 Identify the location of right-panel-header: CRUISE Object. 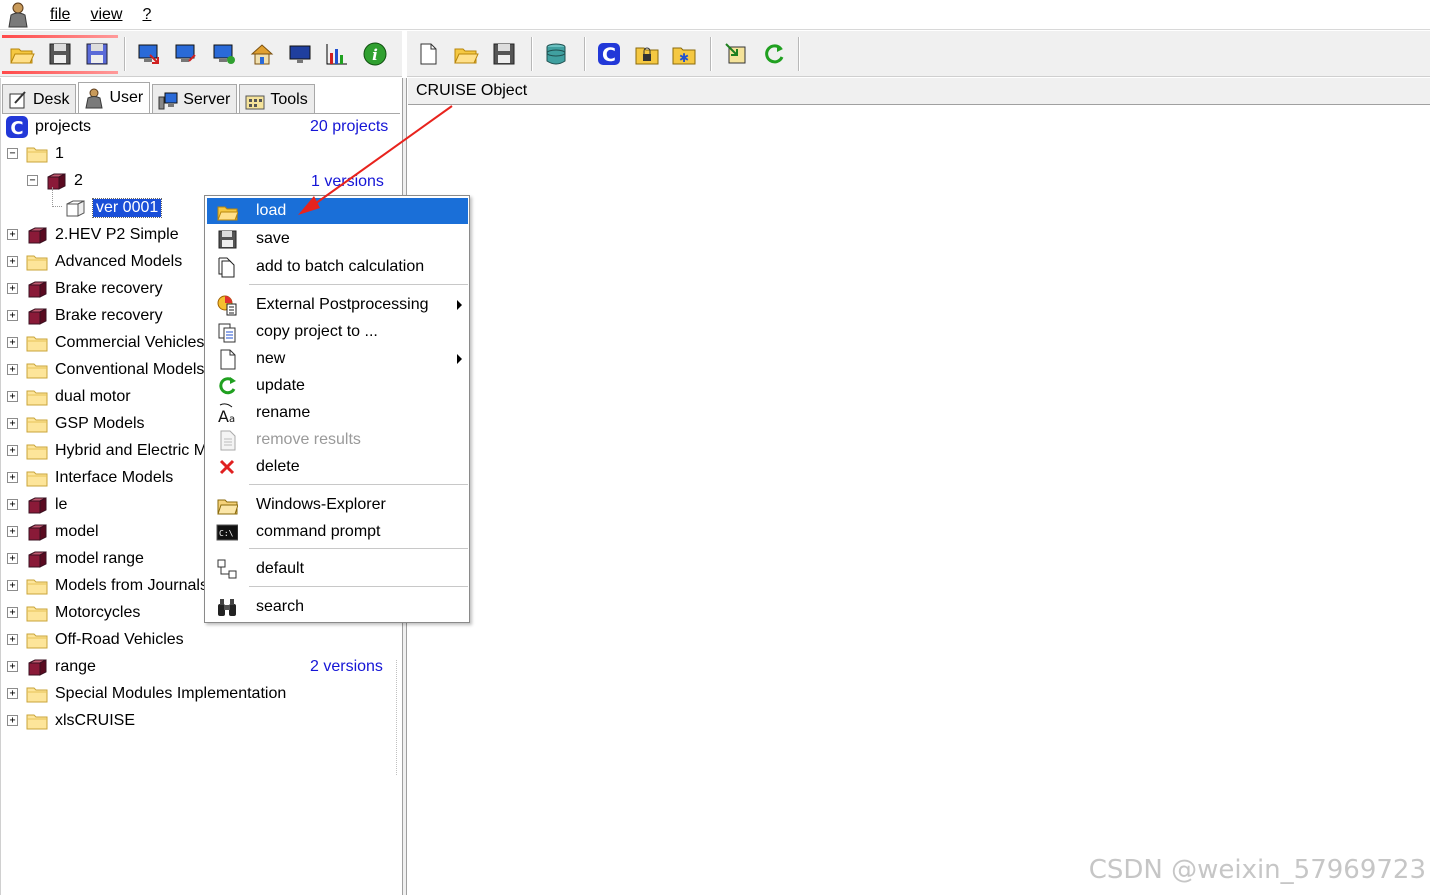
(919, 91).